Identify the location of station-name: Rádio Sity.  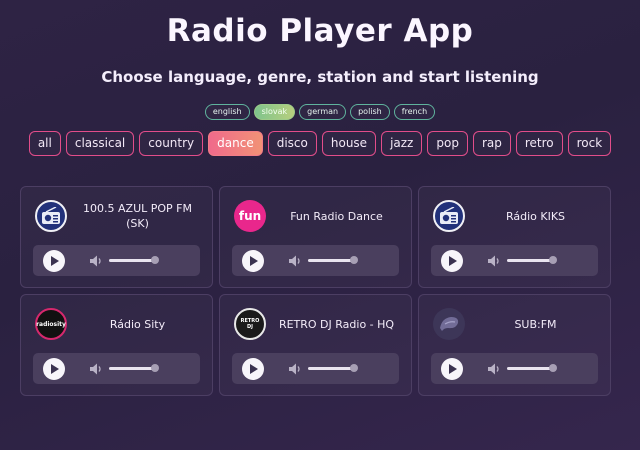
(137, 324).